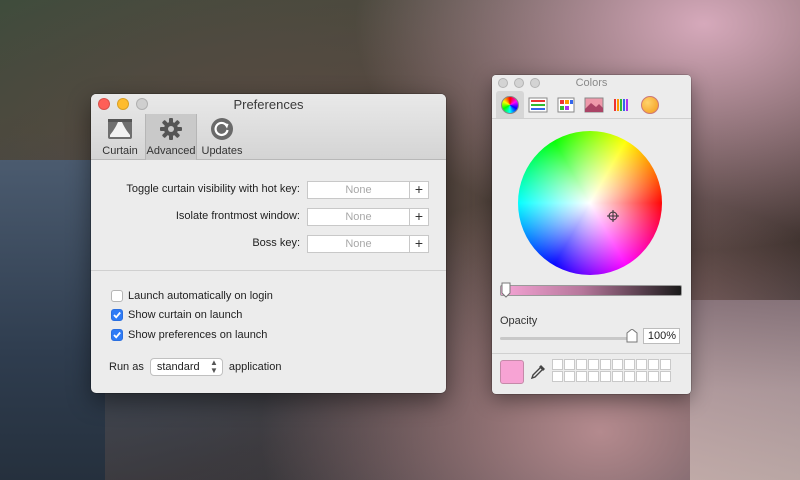 Image resolution: width=800 pixels, height=480 pixels. Describe the element at coordinates (510, 104) in the screenshot. I see `color-wheel-icon` at that location.